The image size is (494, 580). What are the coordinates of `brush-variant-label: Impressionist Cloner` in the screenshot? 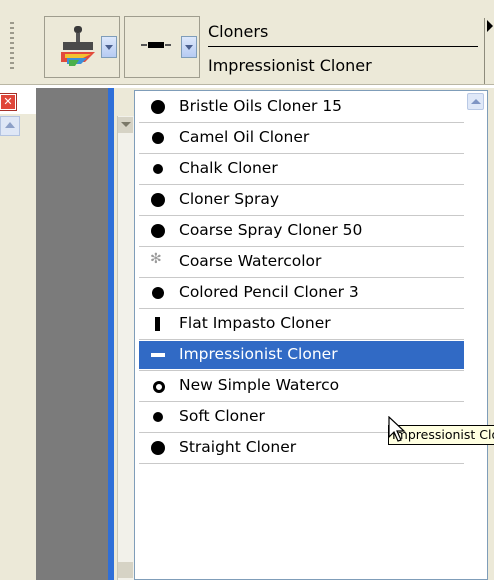 It's located at (290, 65).